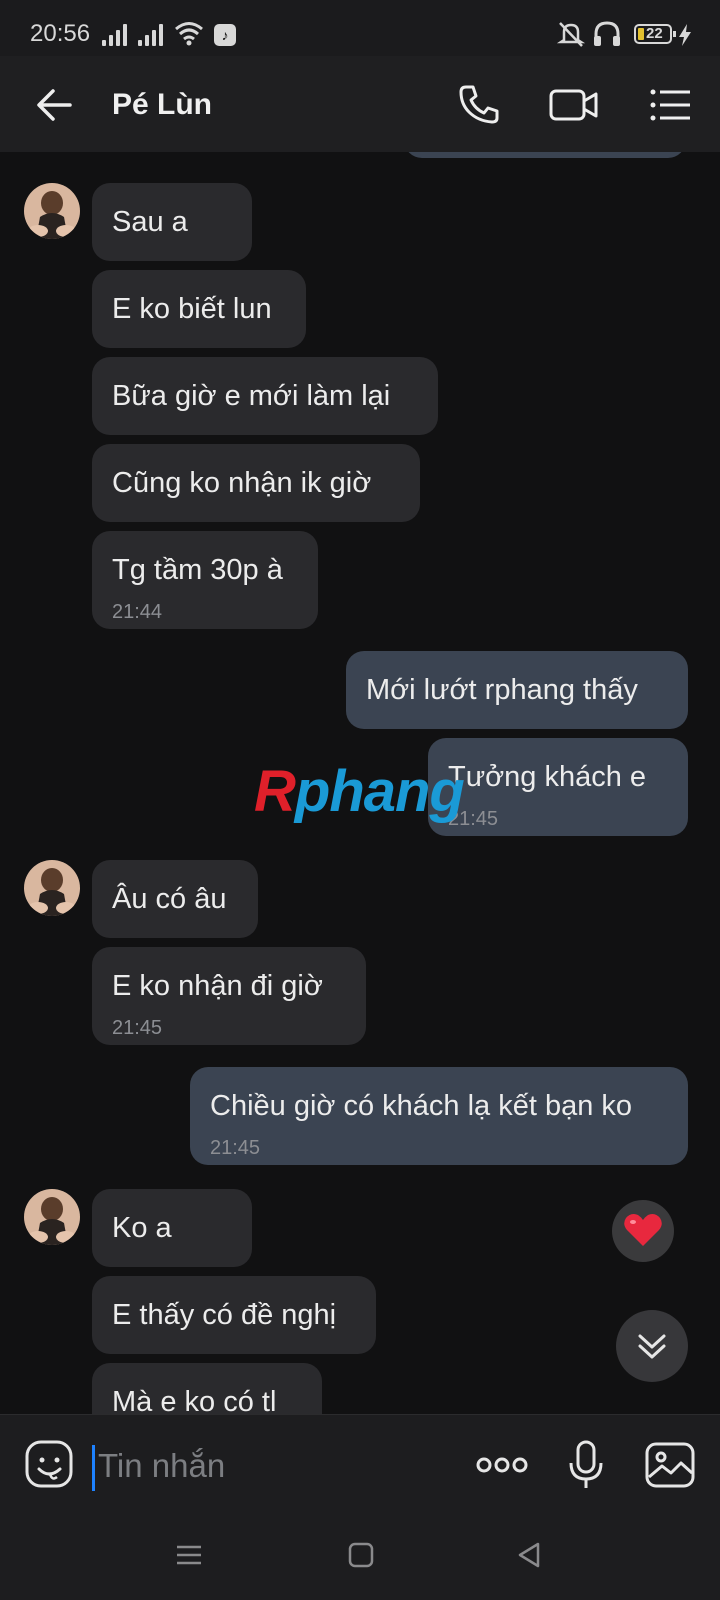 The image size is (720, 1600). I want to click on wifi-icon, so click(189, 34).